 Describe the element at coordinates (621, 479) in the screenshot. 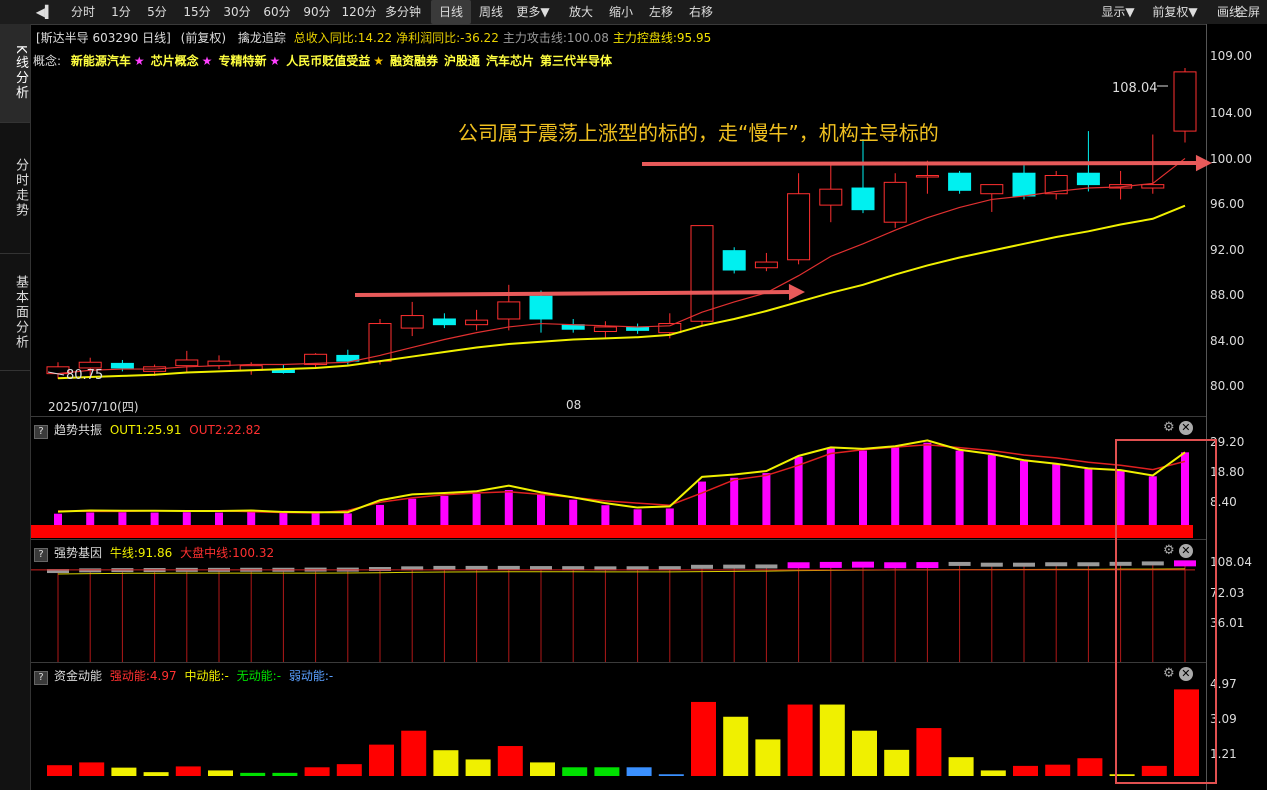

I see `out2-line` at that location.